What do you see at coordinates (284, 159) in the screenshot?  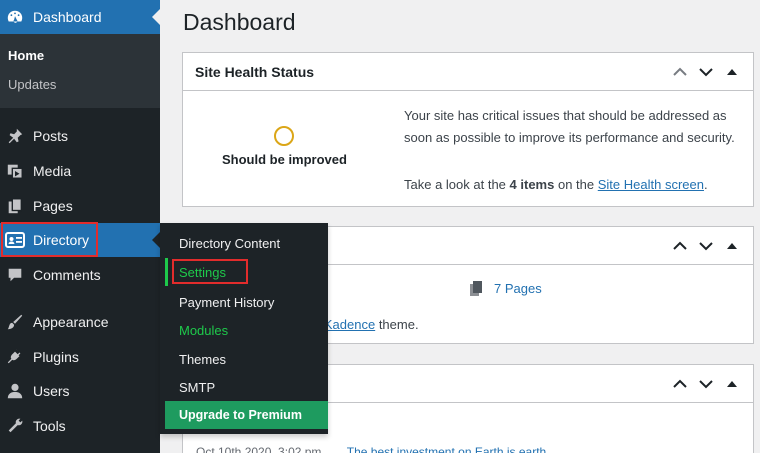 I see `health-status-text: Should be improved` at bounding box center [284, 159].